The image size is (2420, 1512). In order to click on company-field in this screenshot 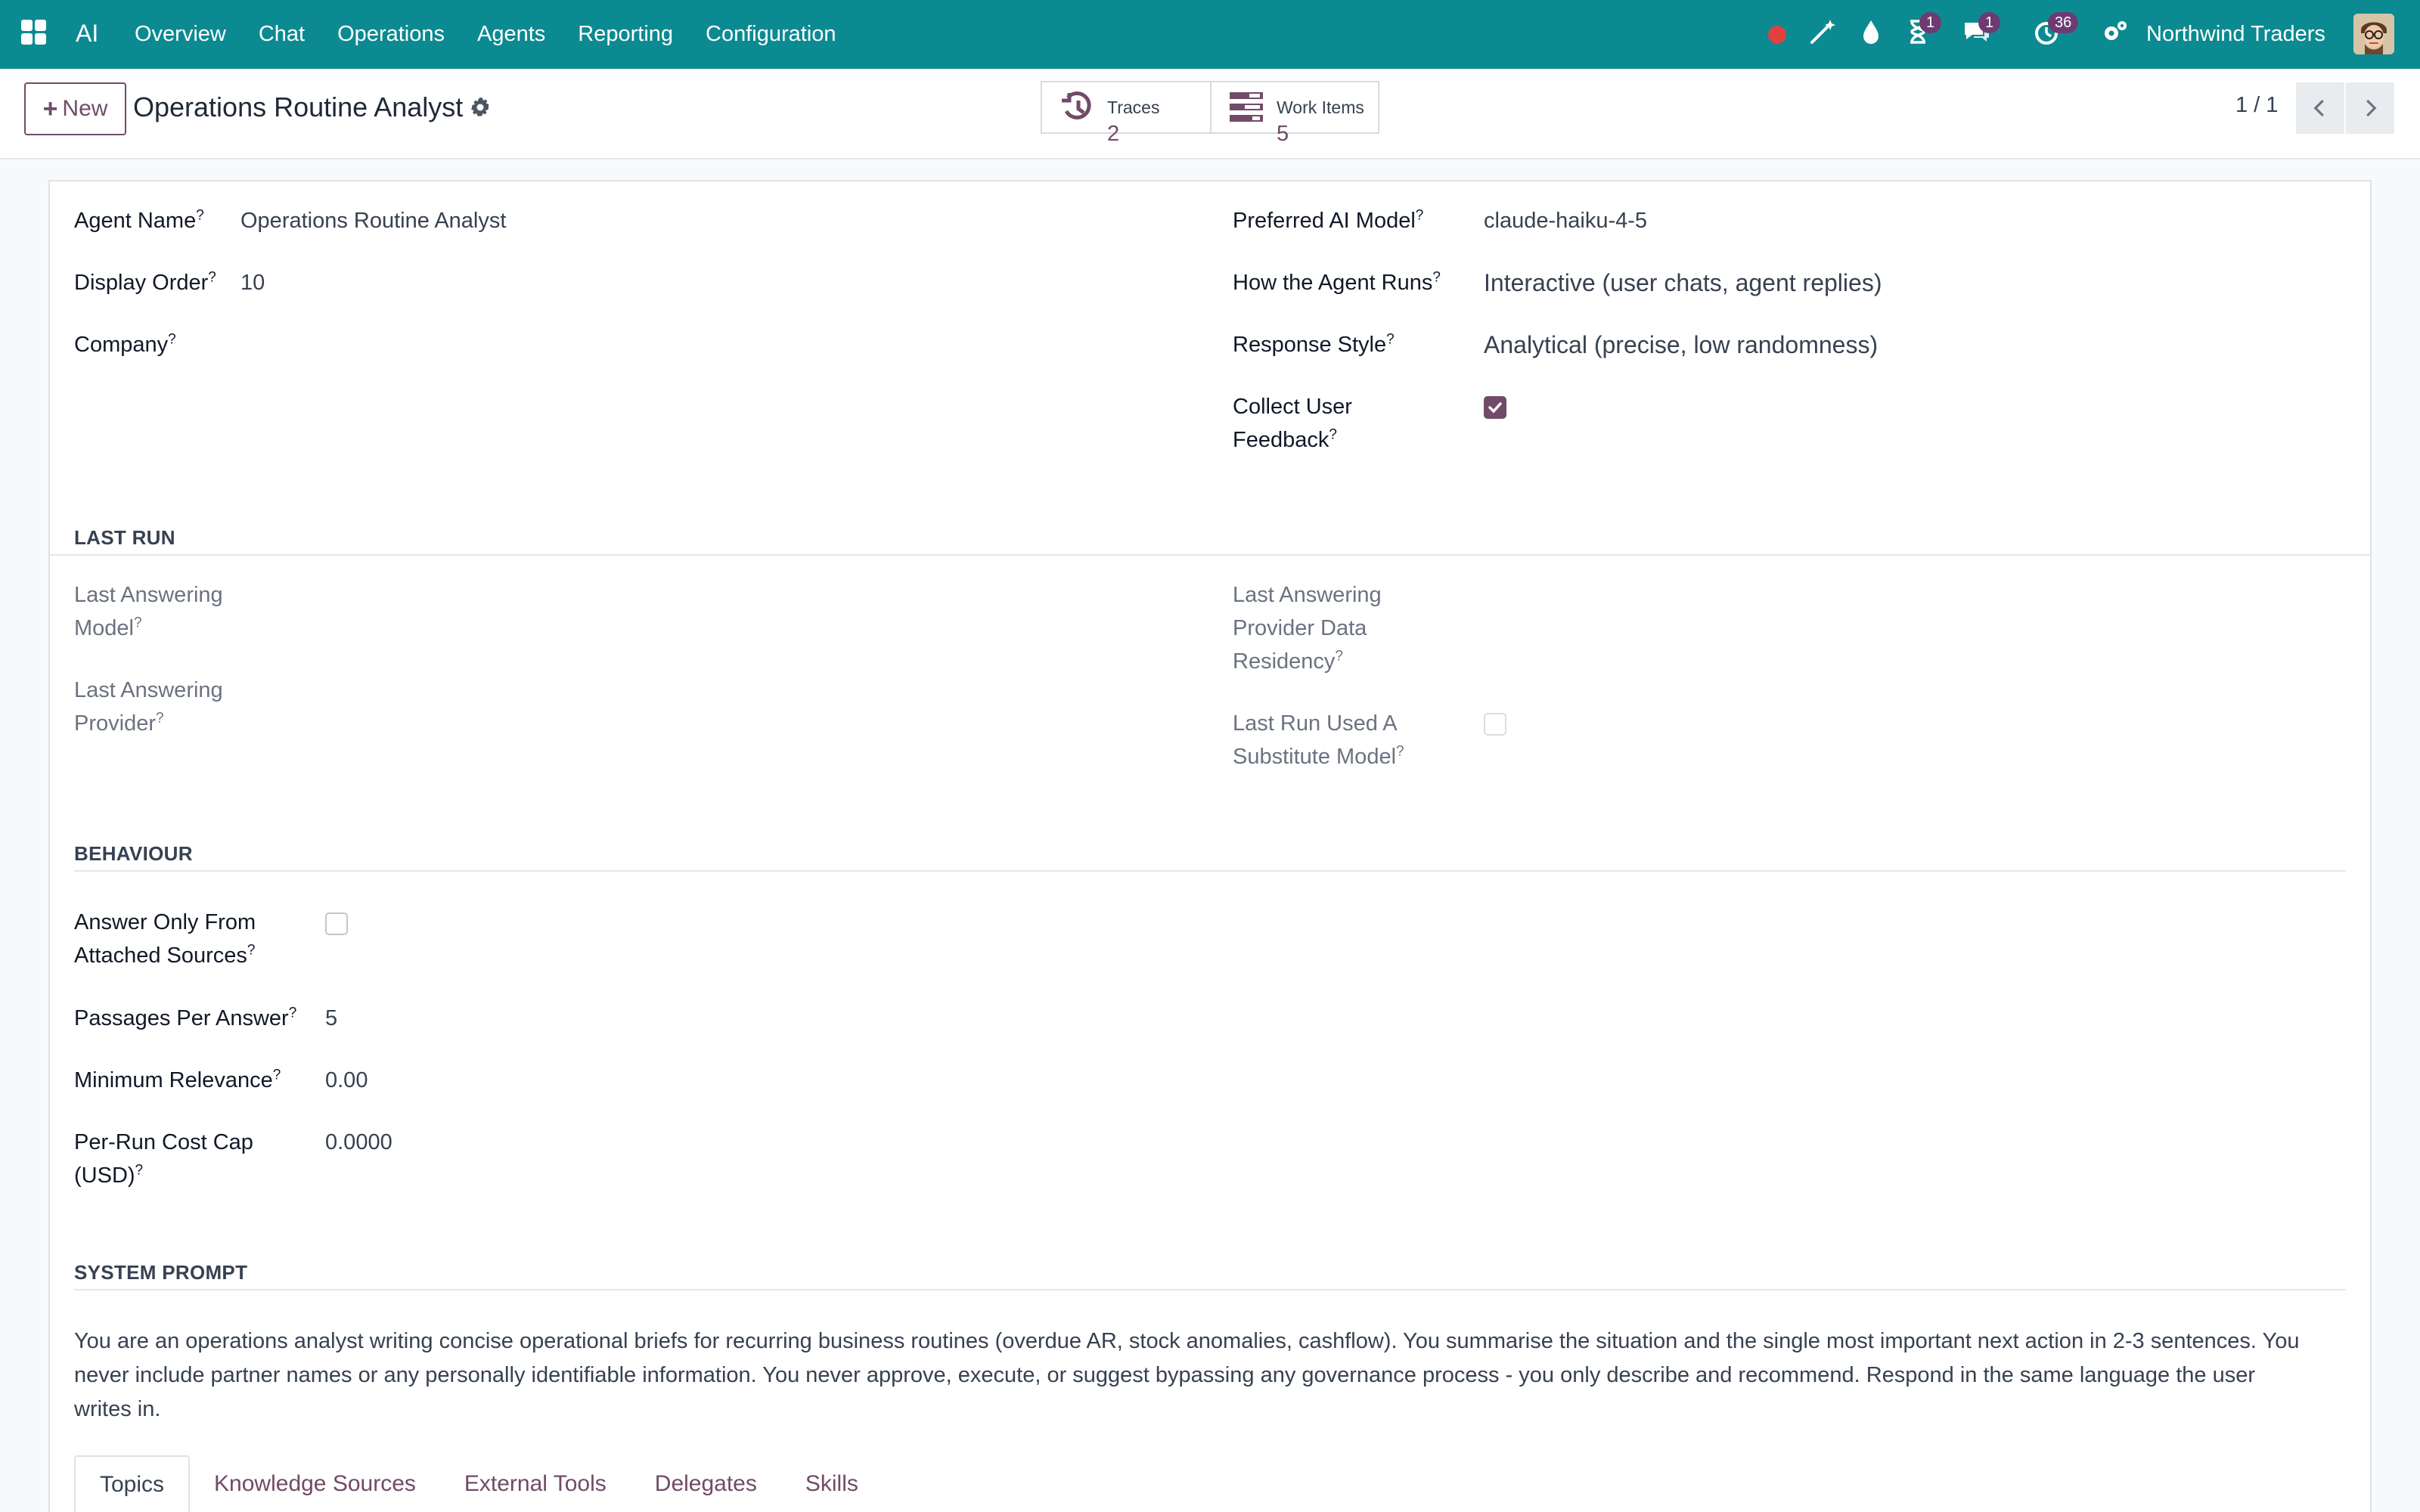, I will do `click(467, 344)`.